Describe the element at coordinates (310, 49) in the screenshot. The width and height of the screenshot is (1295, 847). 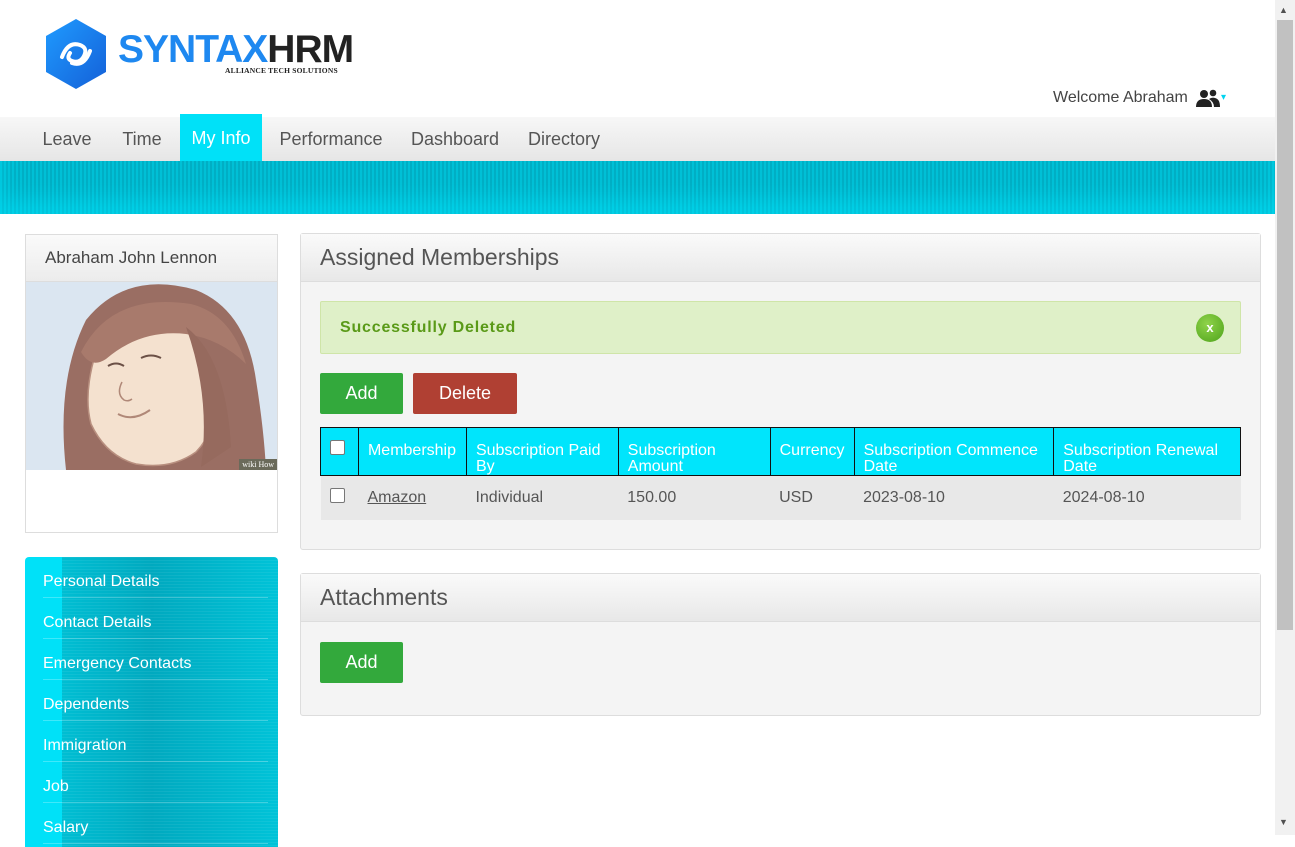
I see `logo-hrm: HRM` at that location.